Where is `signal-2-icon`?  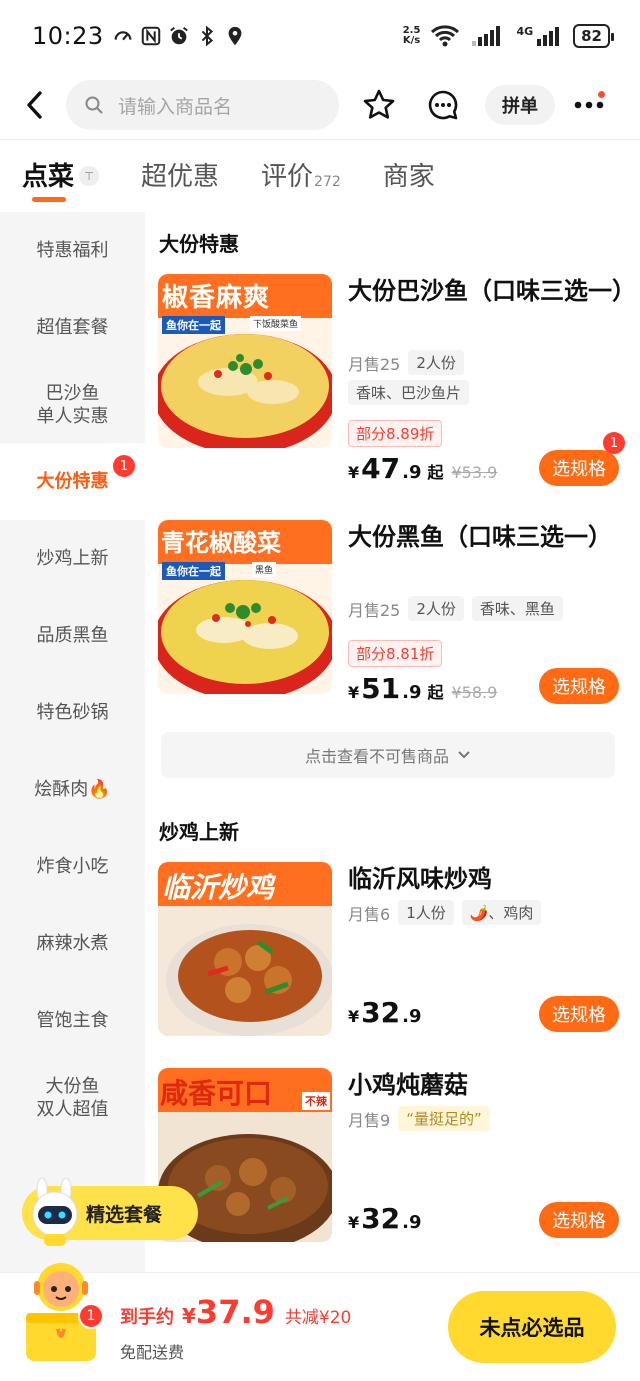 signal-2-icon is located at coordinates (548, 36).